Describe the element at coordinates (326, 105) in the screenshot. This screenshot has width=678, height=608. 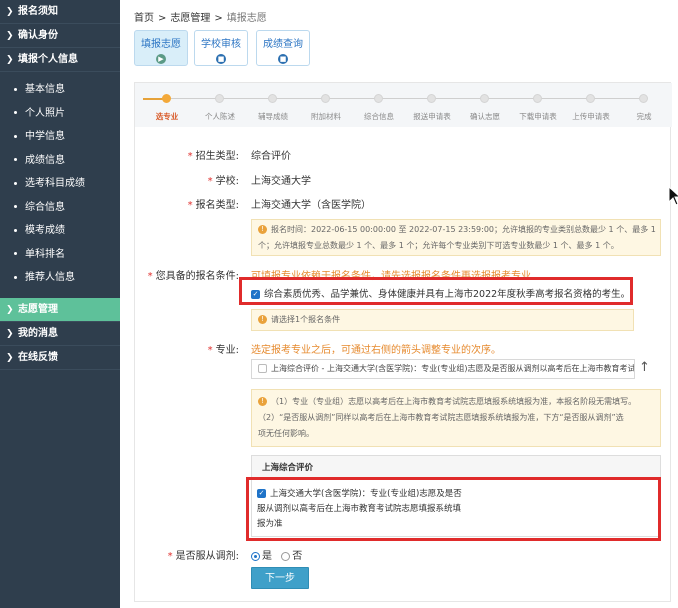
I see `step-attachments: 附加材料` at that location.